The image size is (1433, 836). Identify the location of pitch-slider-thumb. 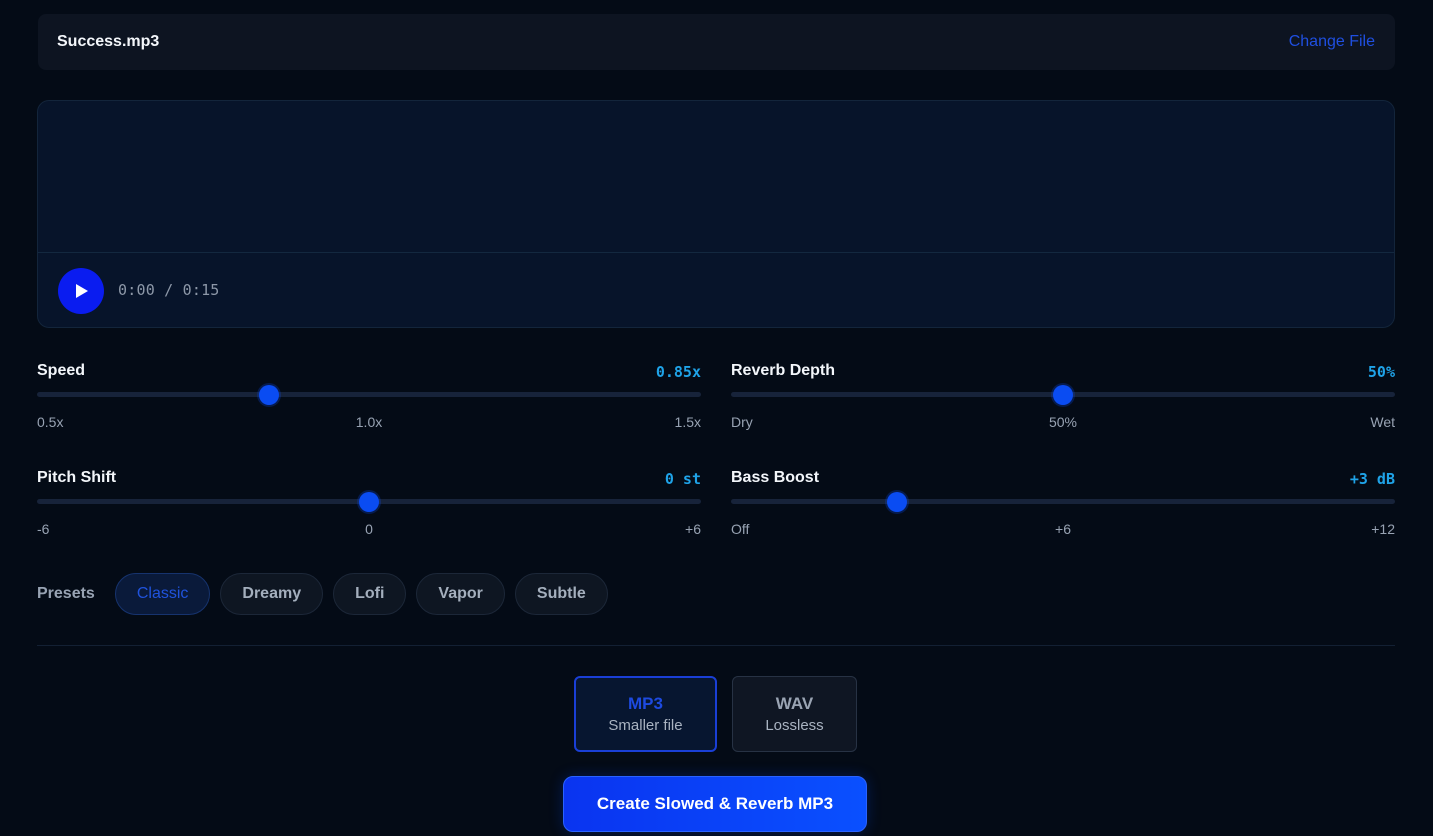
(369, 502).